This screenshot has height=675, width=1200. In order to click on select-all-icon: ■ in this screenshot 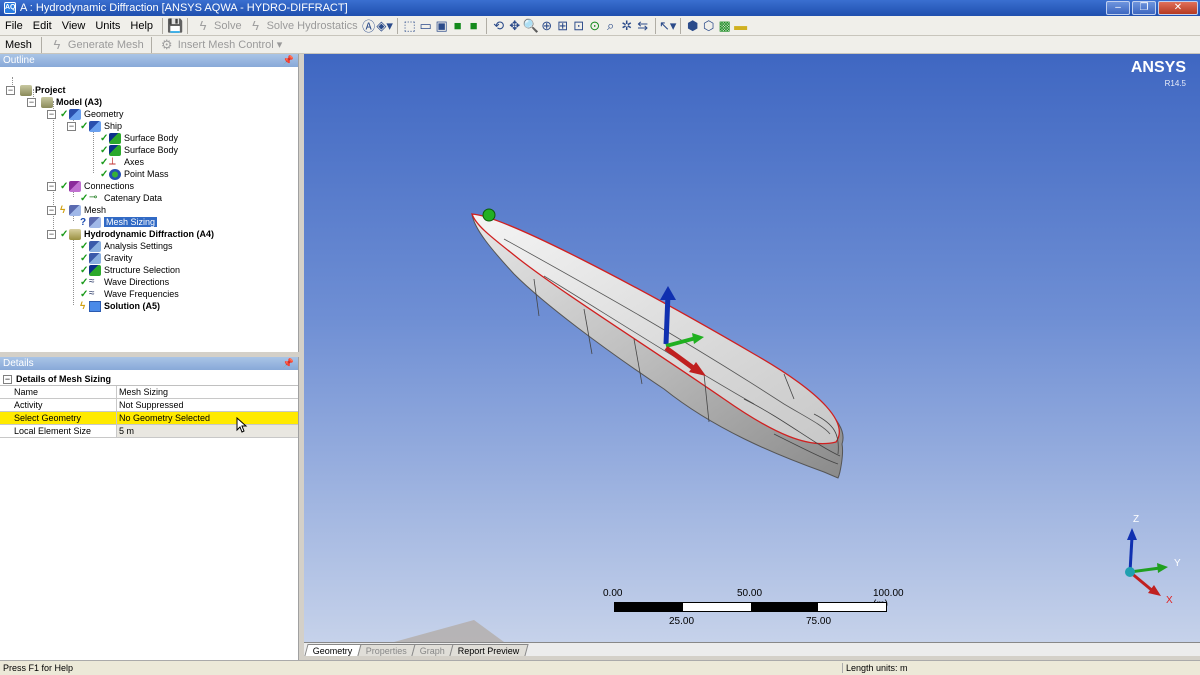, I will do `click(474, 26)`.